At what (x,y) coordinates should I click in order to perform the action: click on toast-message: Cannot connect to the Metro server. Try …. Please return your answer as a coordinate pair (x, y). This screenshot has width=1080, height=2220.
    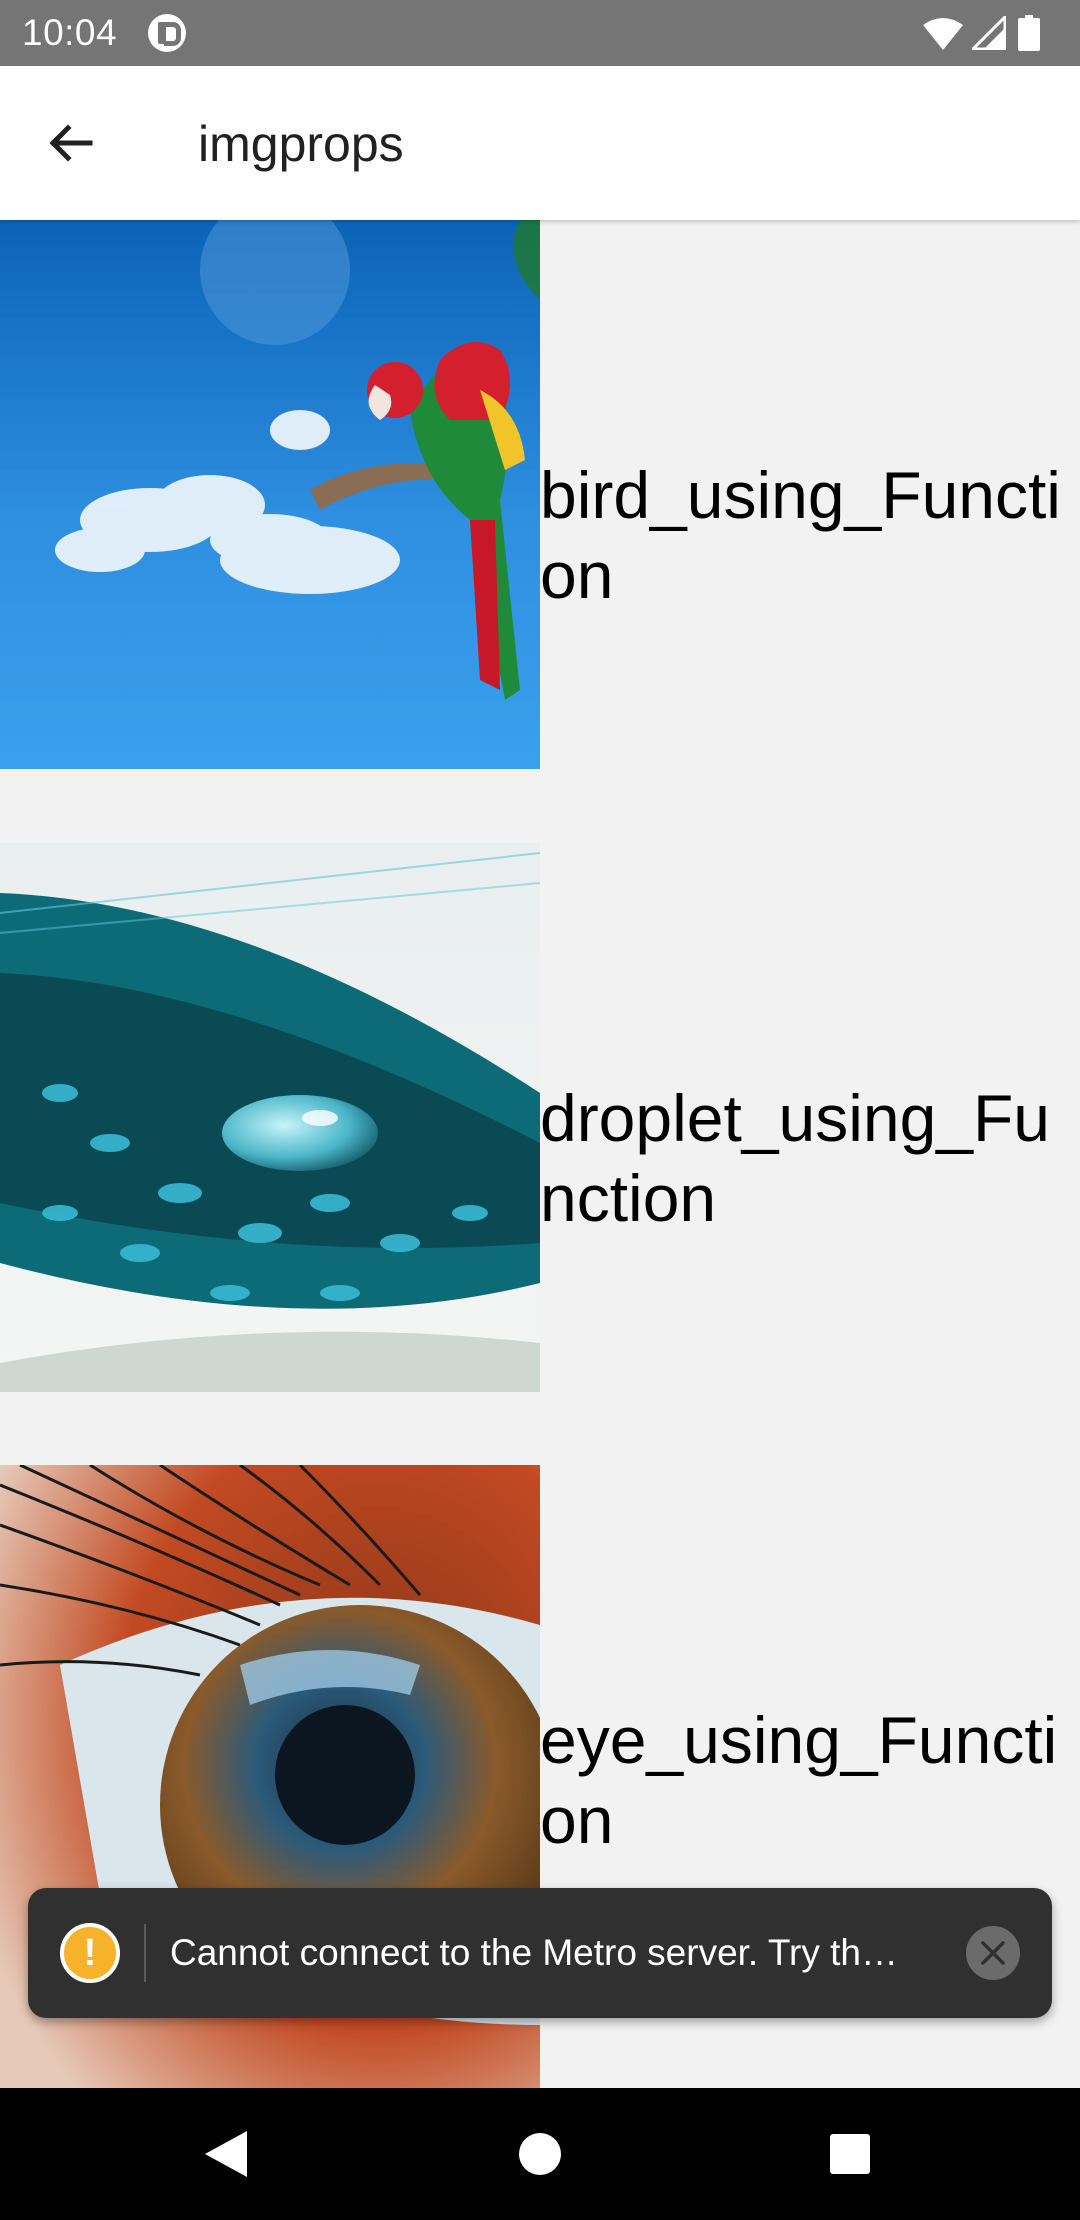
    Looking at the image, I should click on (534, 1952).